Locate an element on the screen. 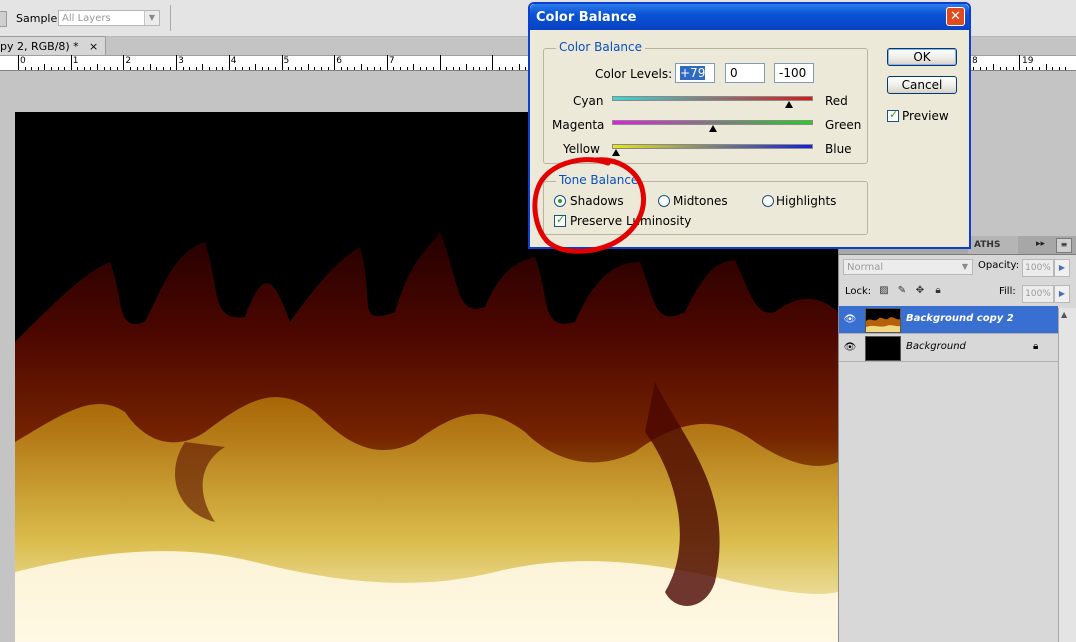 The width and height of the screenshot is (1076, 642). lock-label: Lock: is located at coordinates (858, 291).